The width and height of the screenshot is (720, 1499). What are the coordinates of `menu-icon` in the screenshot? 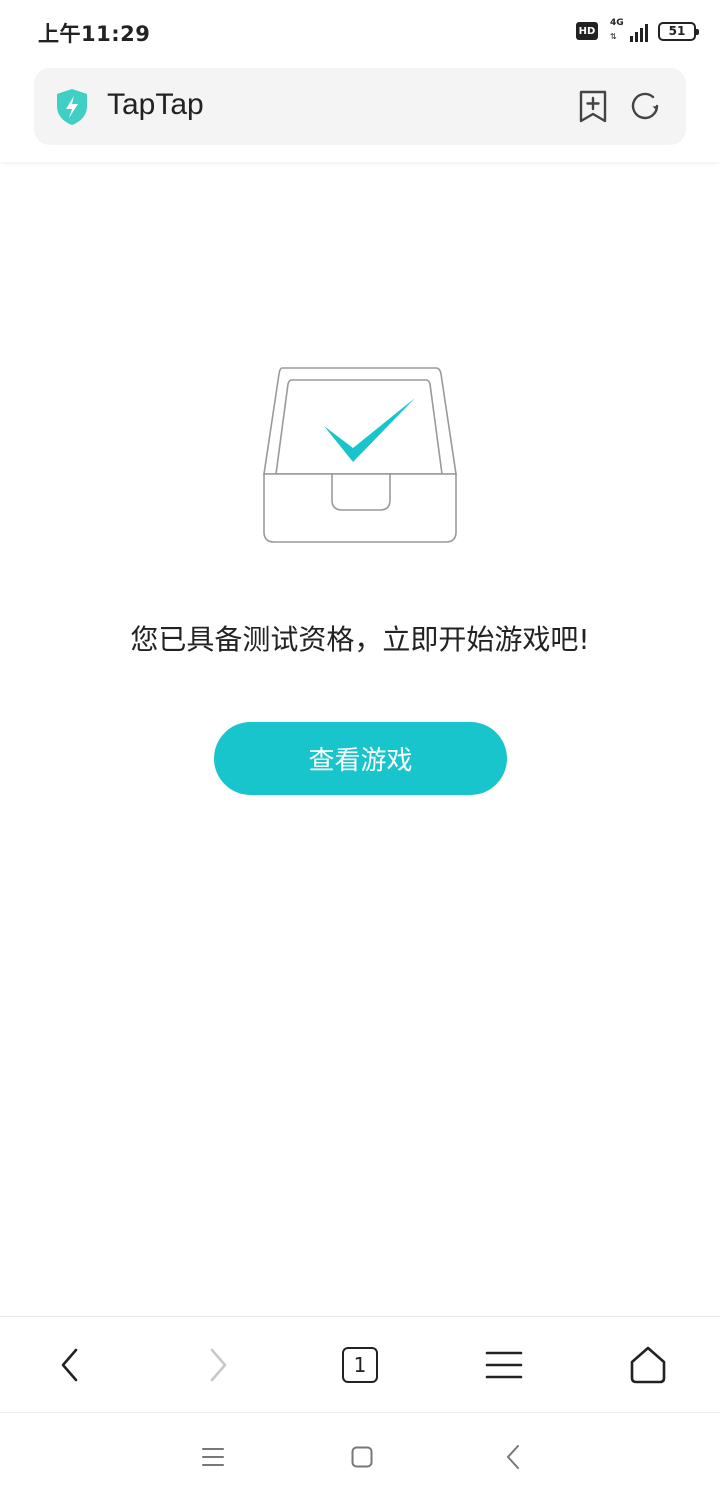 It's located at (504, 1365).